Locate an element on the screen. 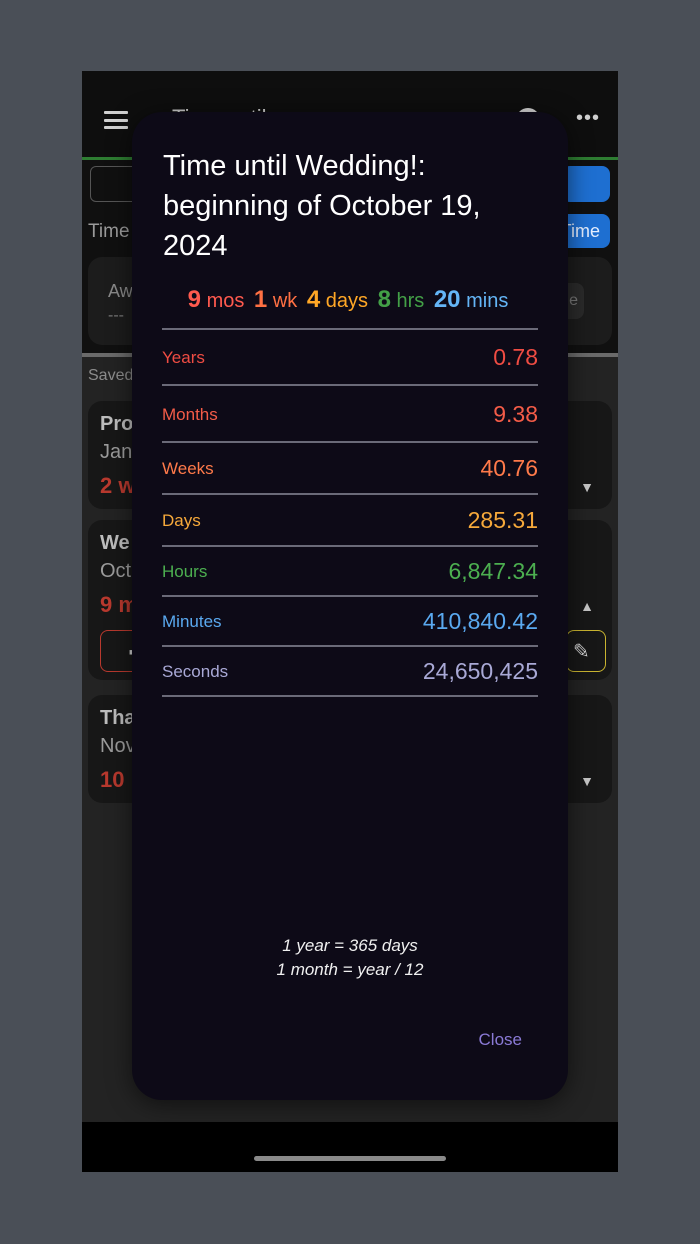  pencil-icon: ✎ is located at coordinates (581, 652).